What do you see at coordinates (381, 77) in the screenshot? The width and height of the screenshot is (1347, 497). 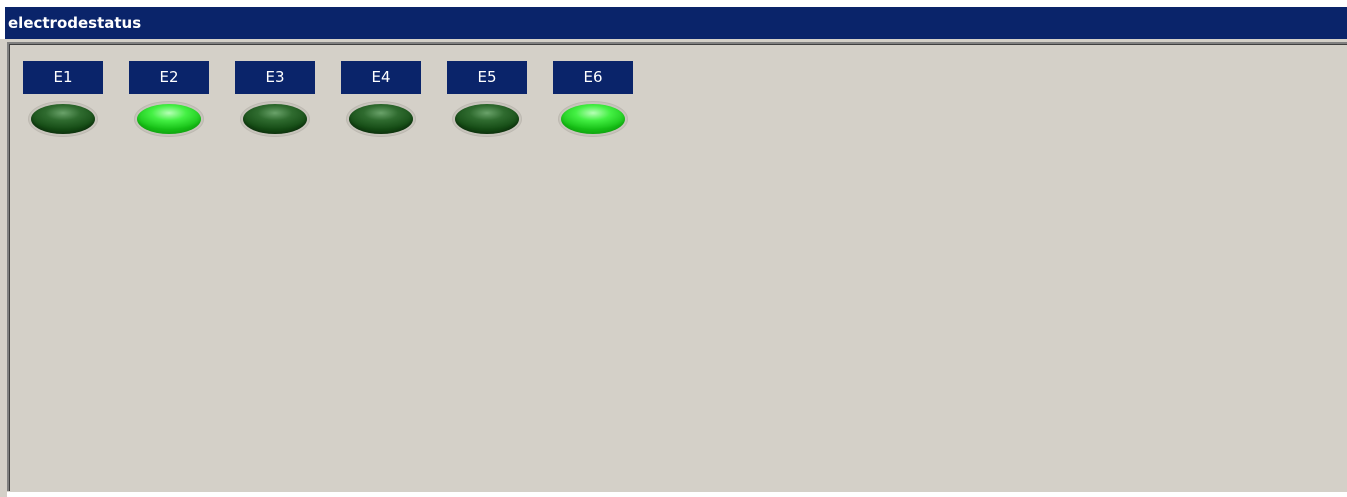 I see `electrode-label: E4` at bounding box center [381, 77].